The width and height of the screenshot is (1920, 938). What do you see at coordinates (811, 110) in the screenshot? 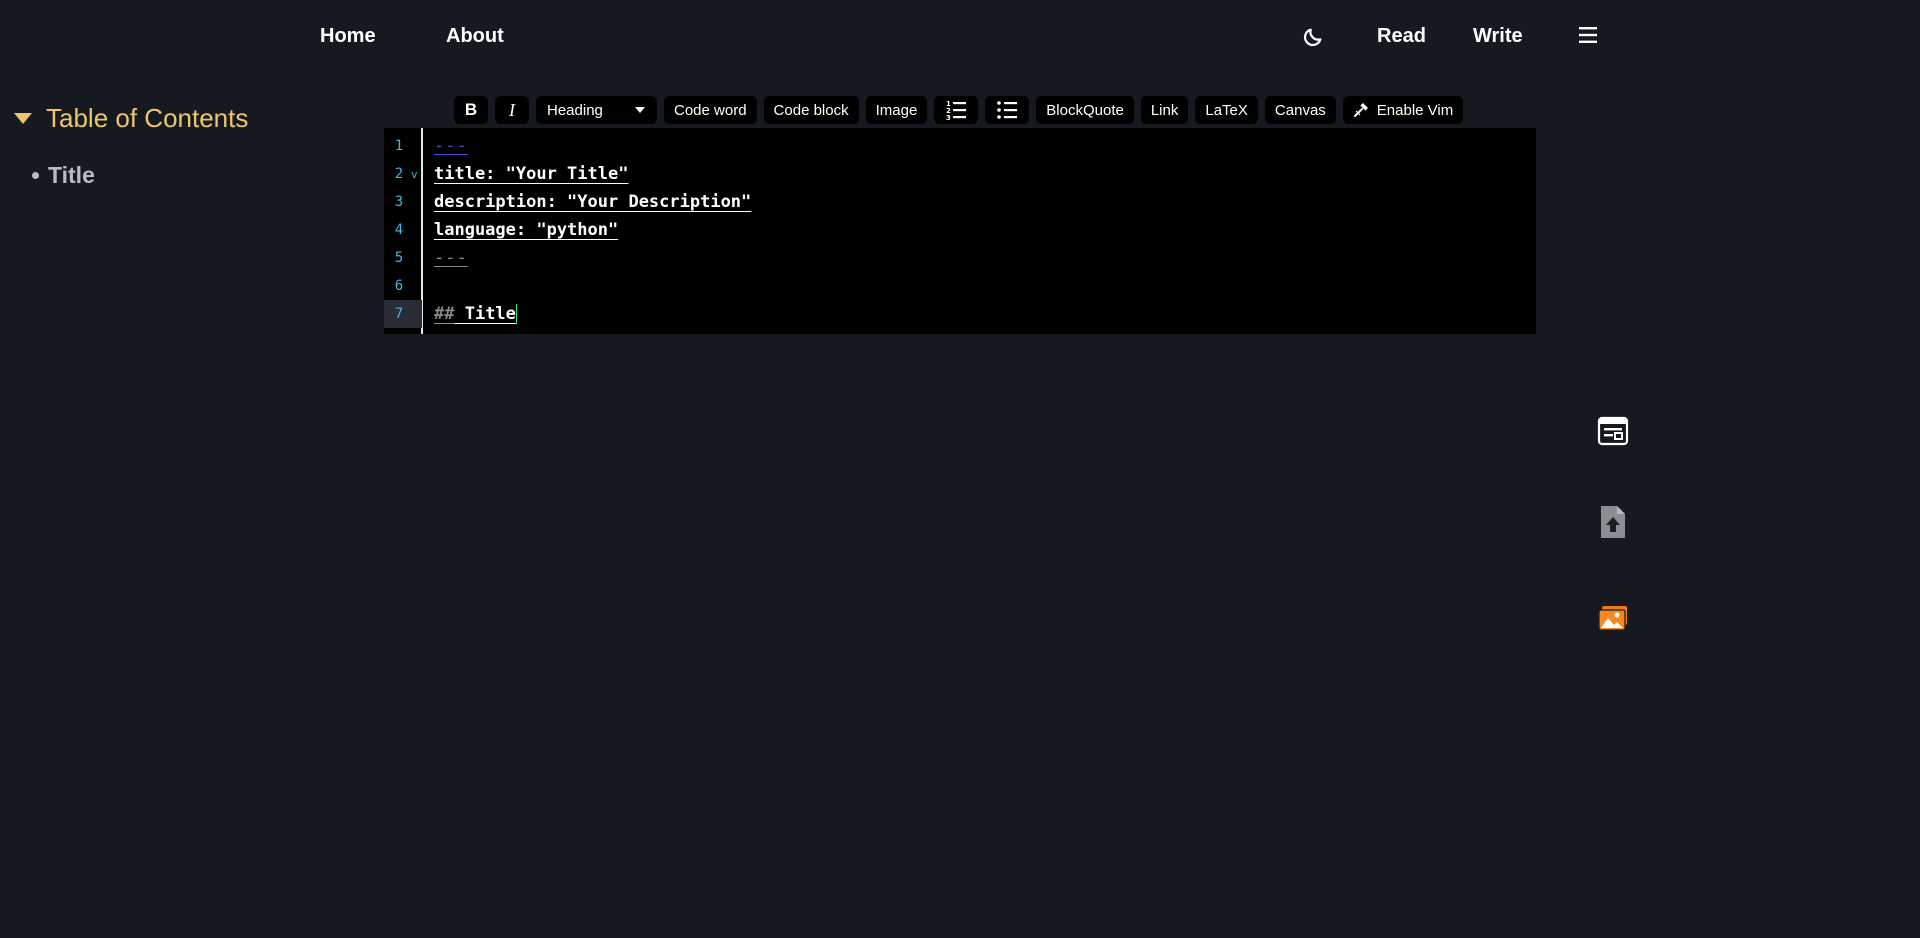
I see `code-block-button: Code block` at bounding box center [811, 110].